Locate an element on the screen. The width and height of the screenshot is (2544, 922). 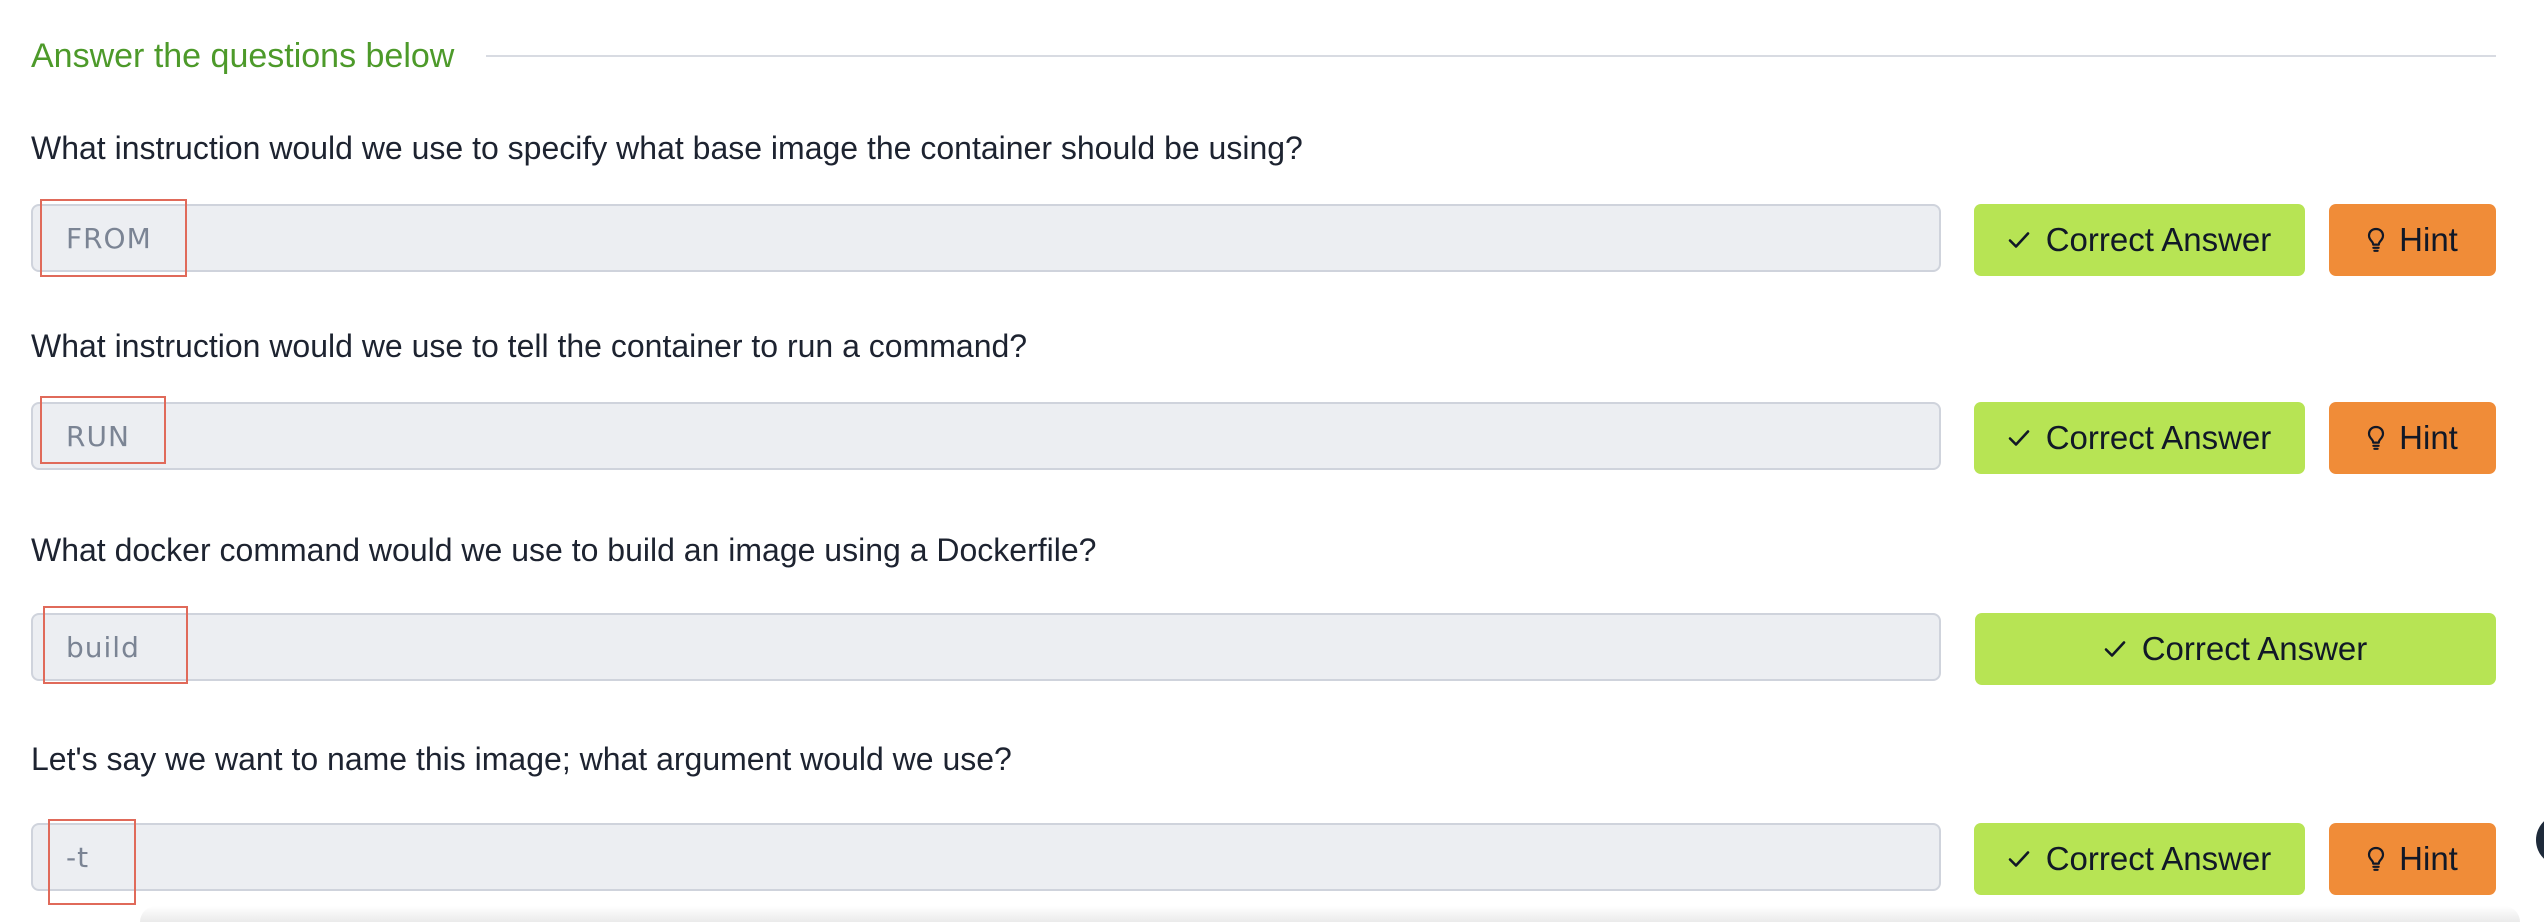
section-header: Answer the questions below is located at coordinates (1263, 56).